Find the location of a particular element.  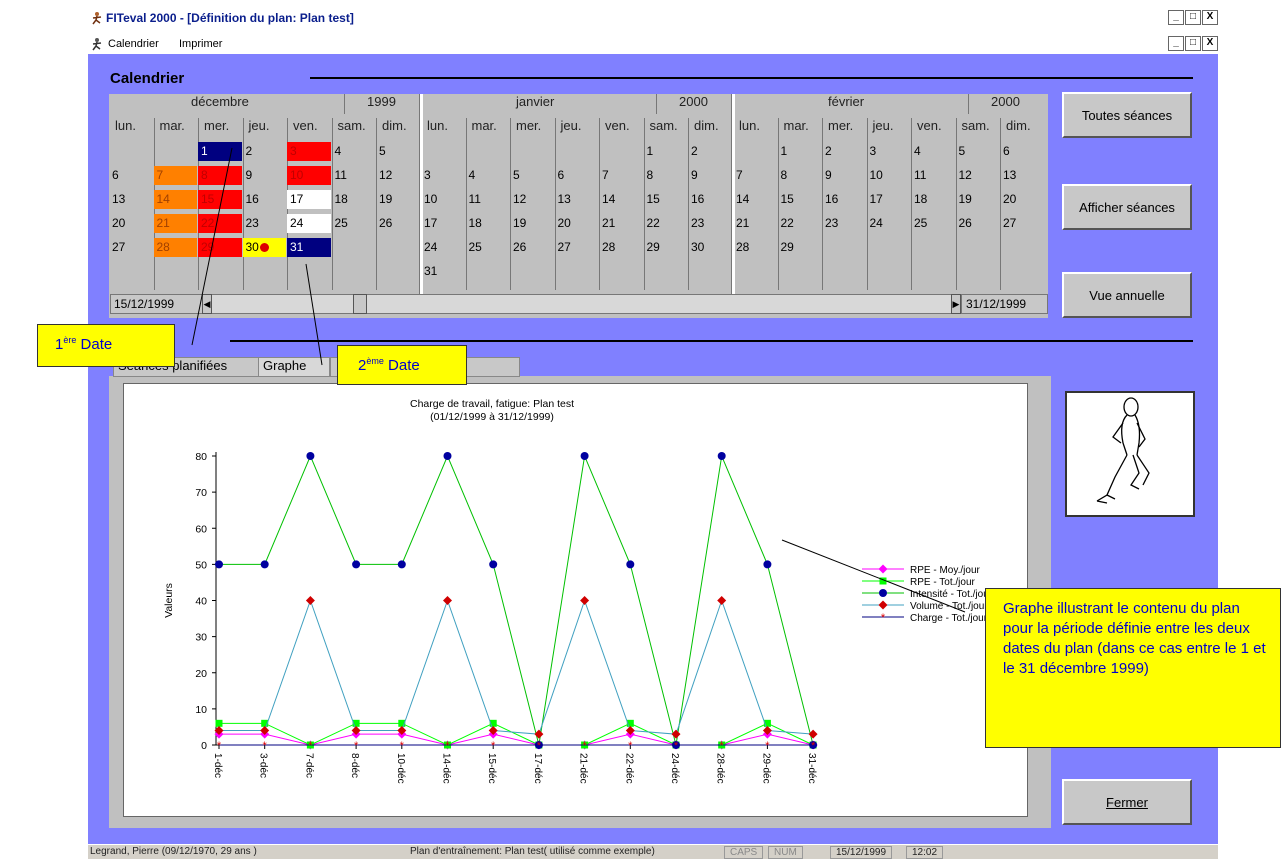

all-sessions-button: Toutes séances is located at coordinates (1127, 115).